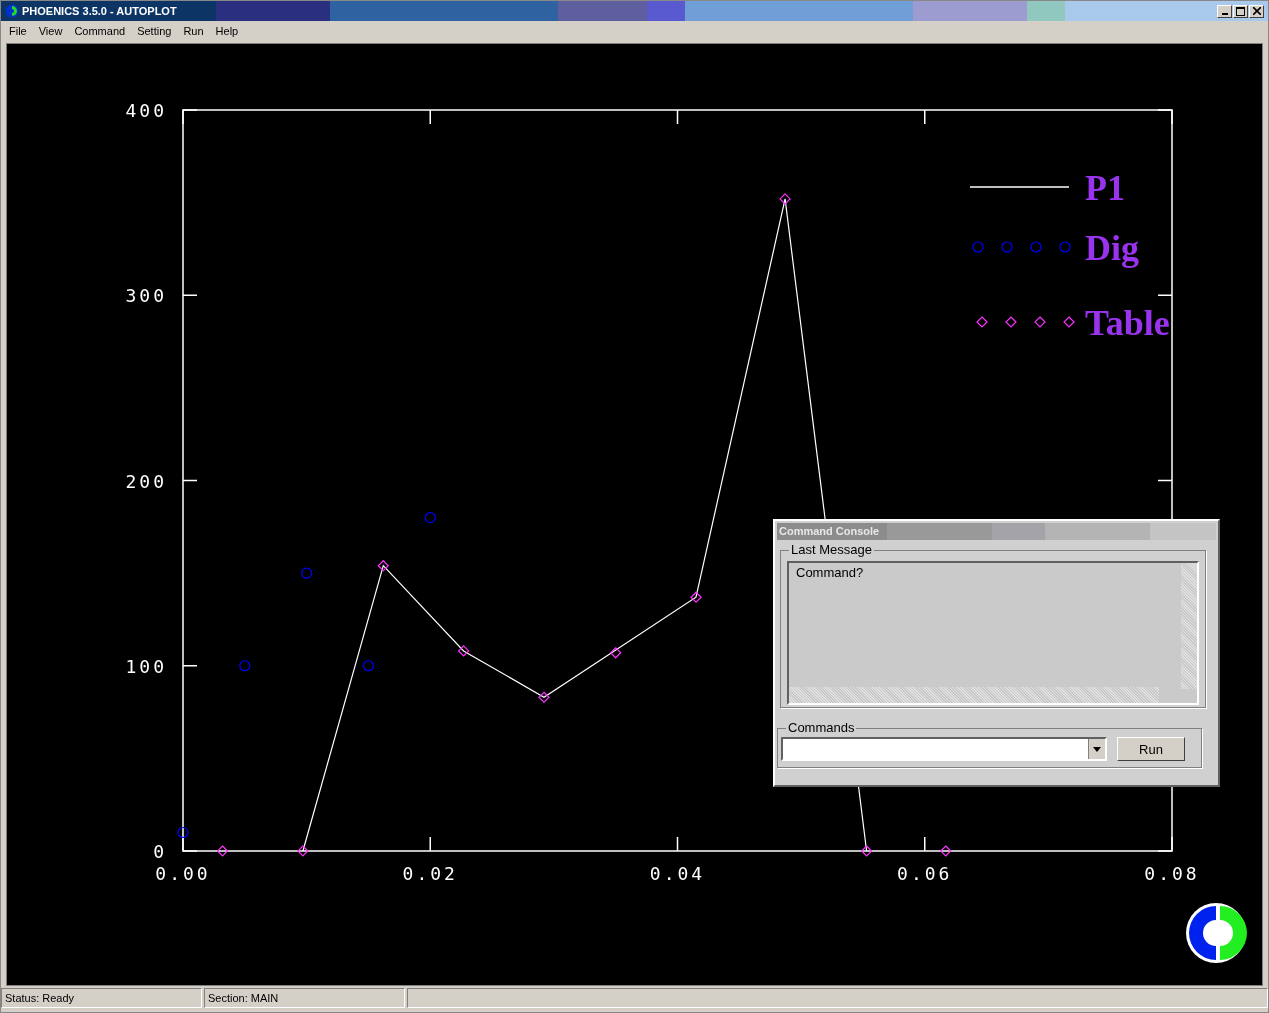  I want to click on status-text: Status: Ready, so click(101, 998).